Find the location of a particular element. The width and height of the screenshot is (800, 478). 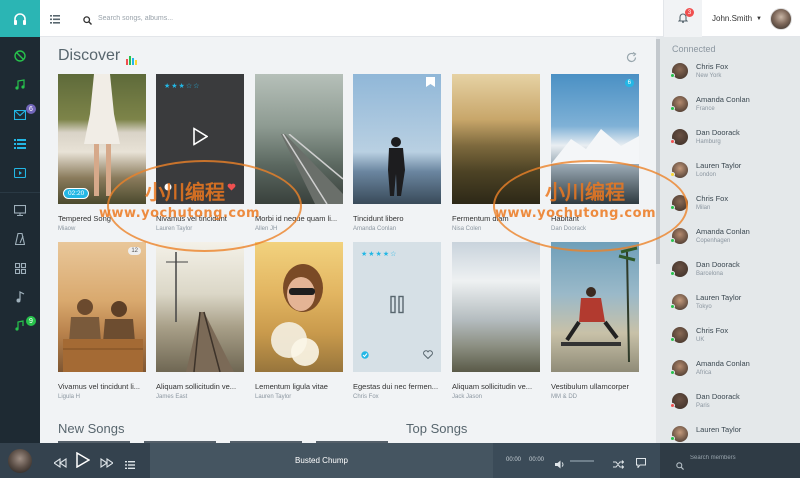

member-location: France is located at coordinates (705, 109).